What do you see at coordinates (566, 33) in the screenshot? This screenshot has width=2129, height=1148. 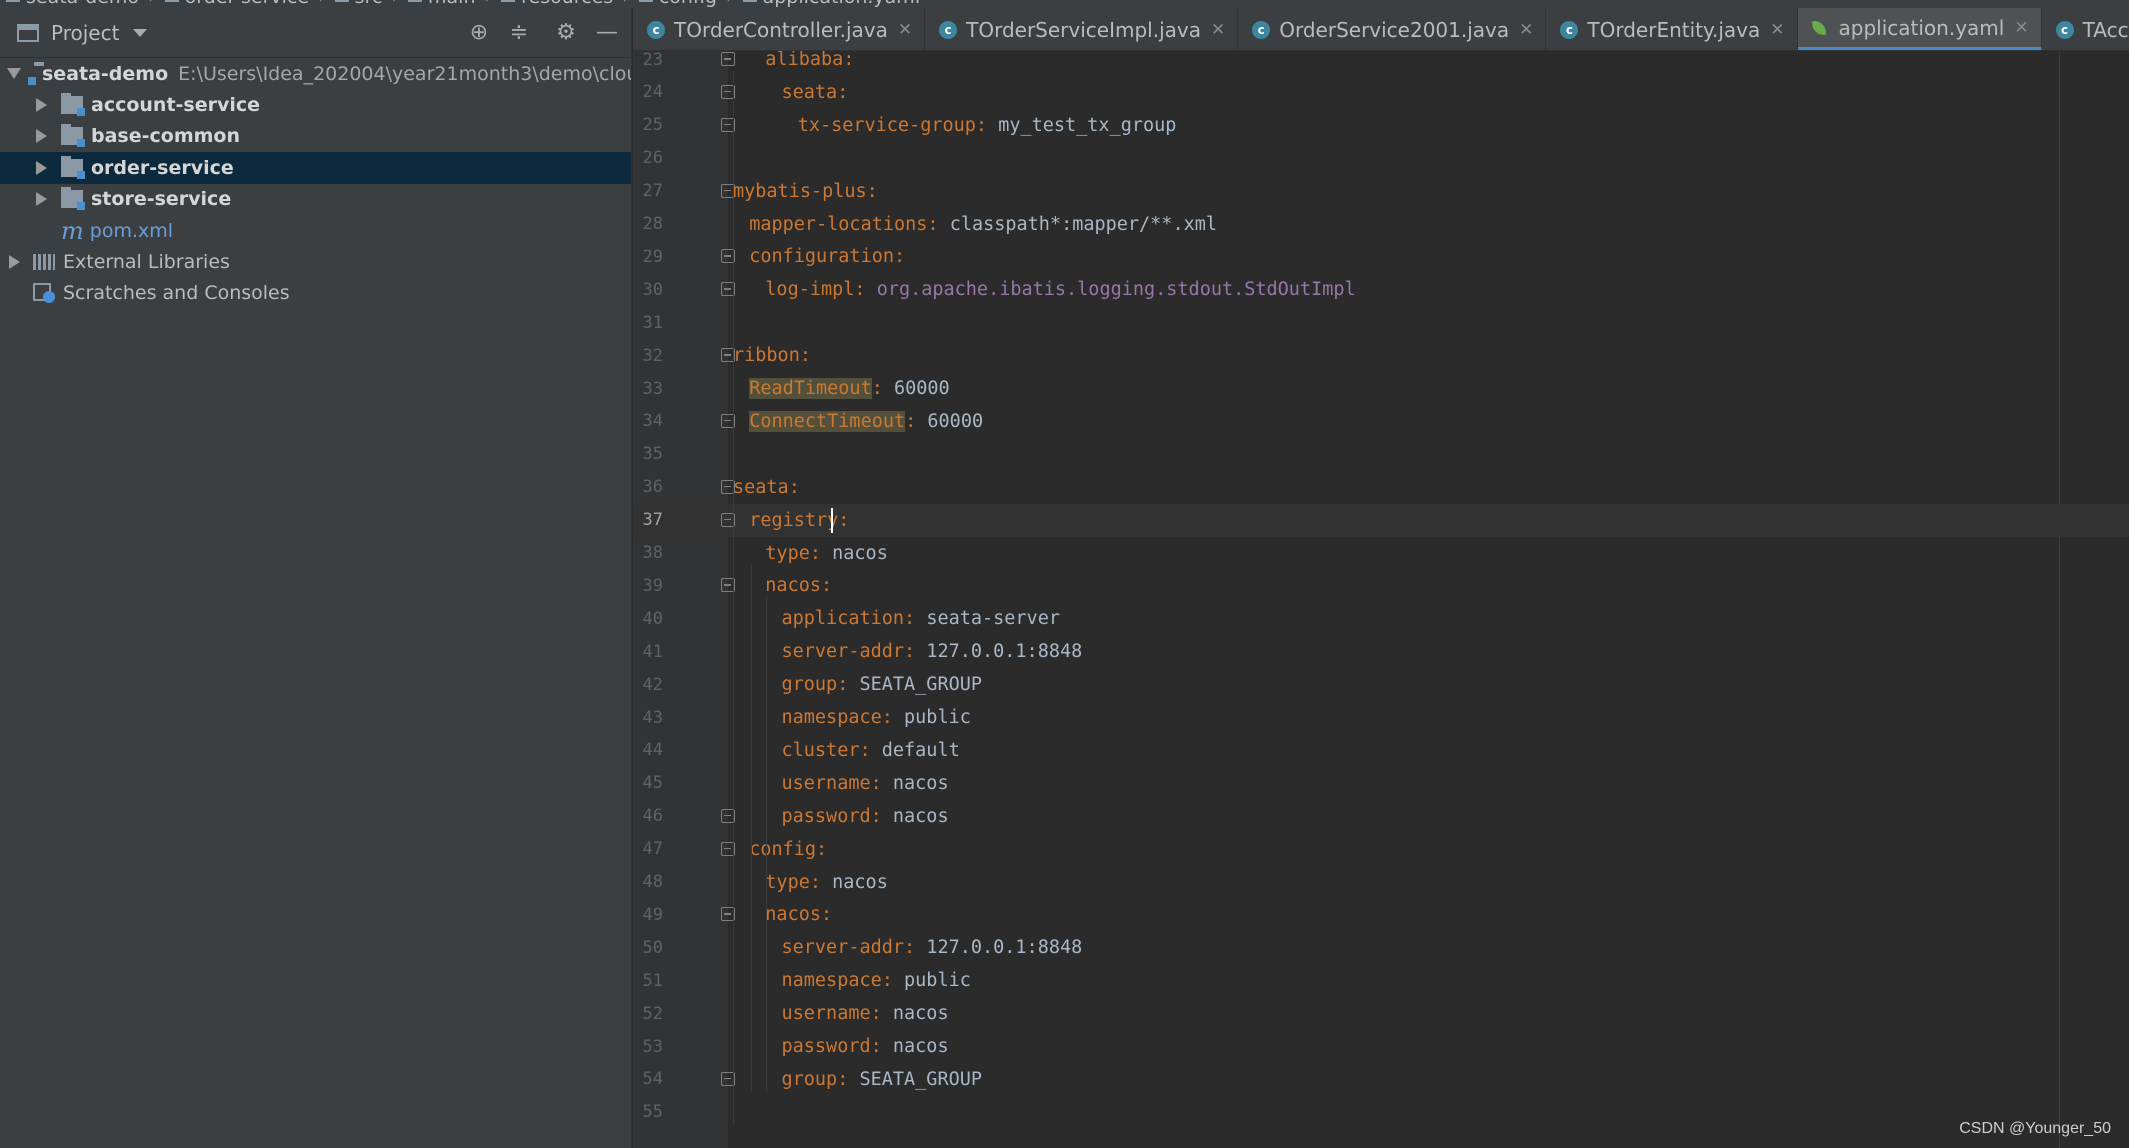 I see `gear-icon: ⚙` at bounding box center [566, 33].